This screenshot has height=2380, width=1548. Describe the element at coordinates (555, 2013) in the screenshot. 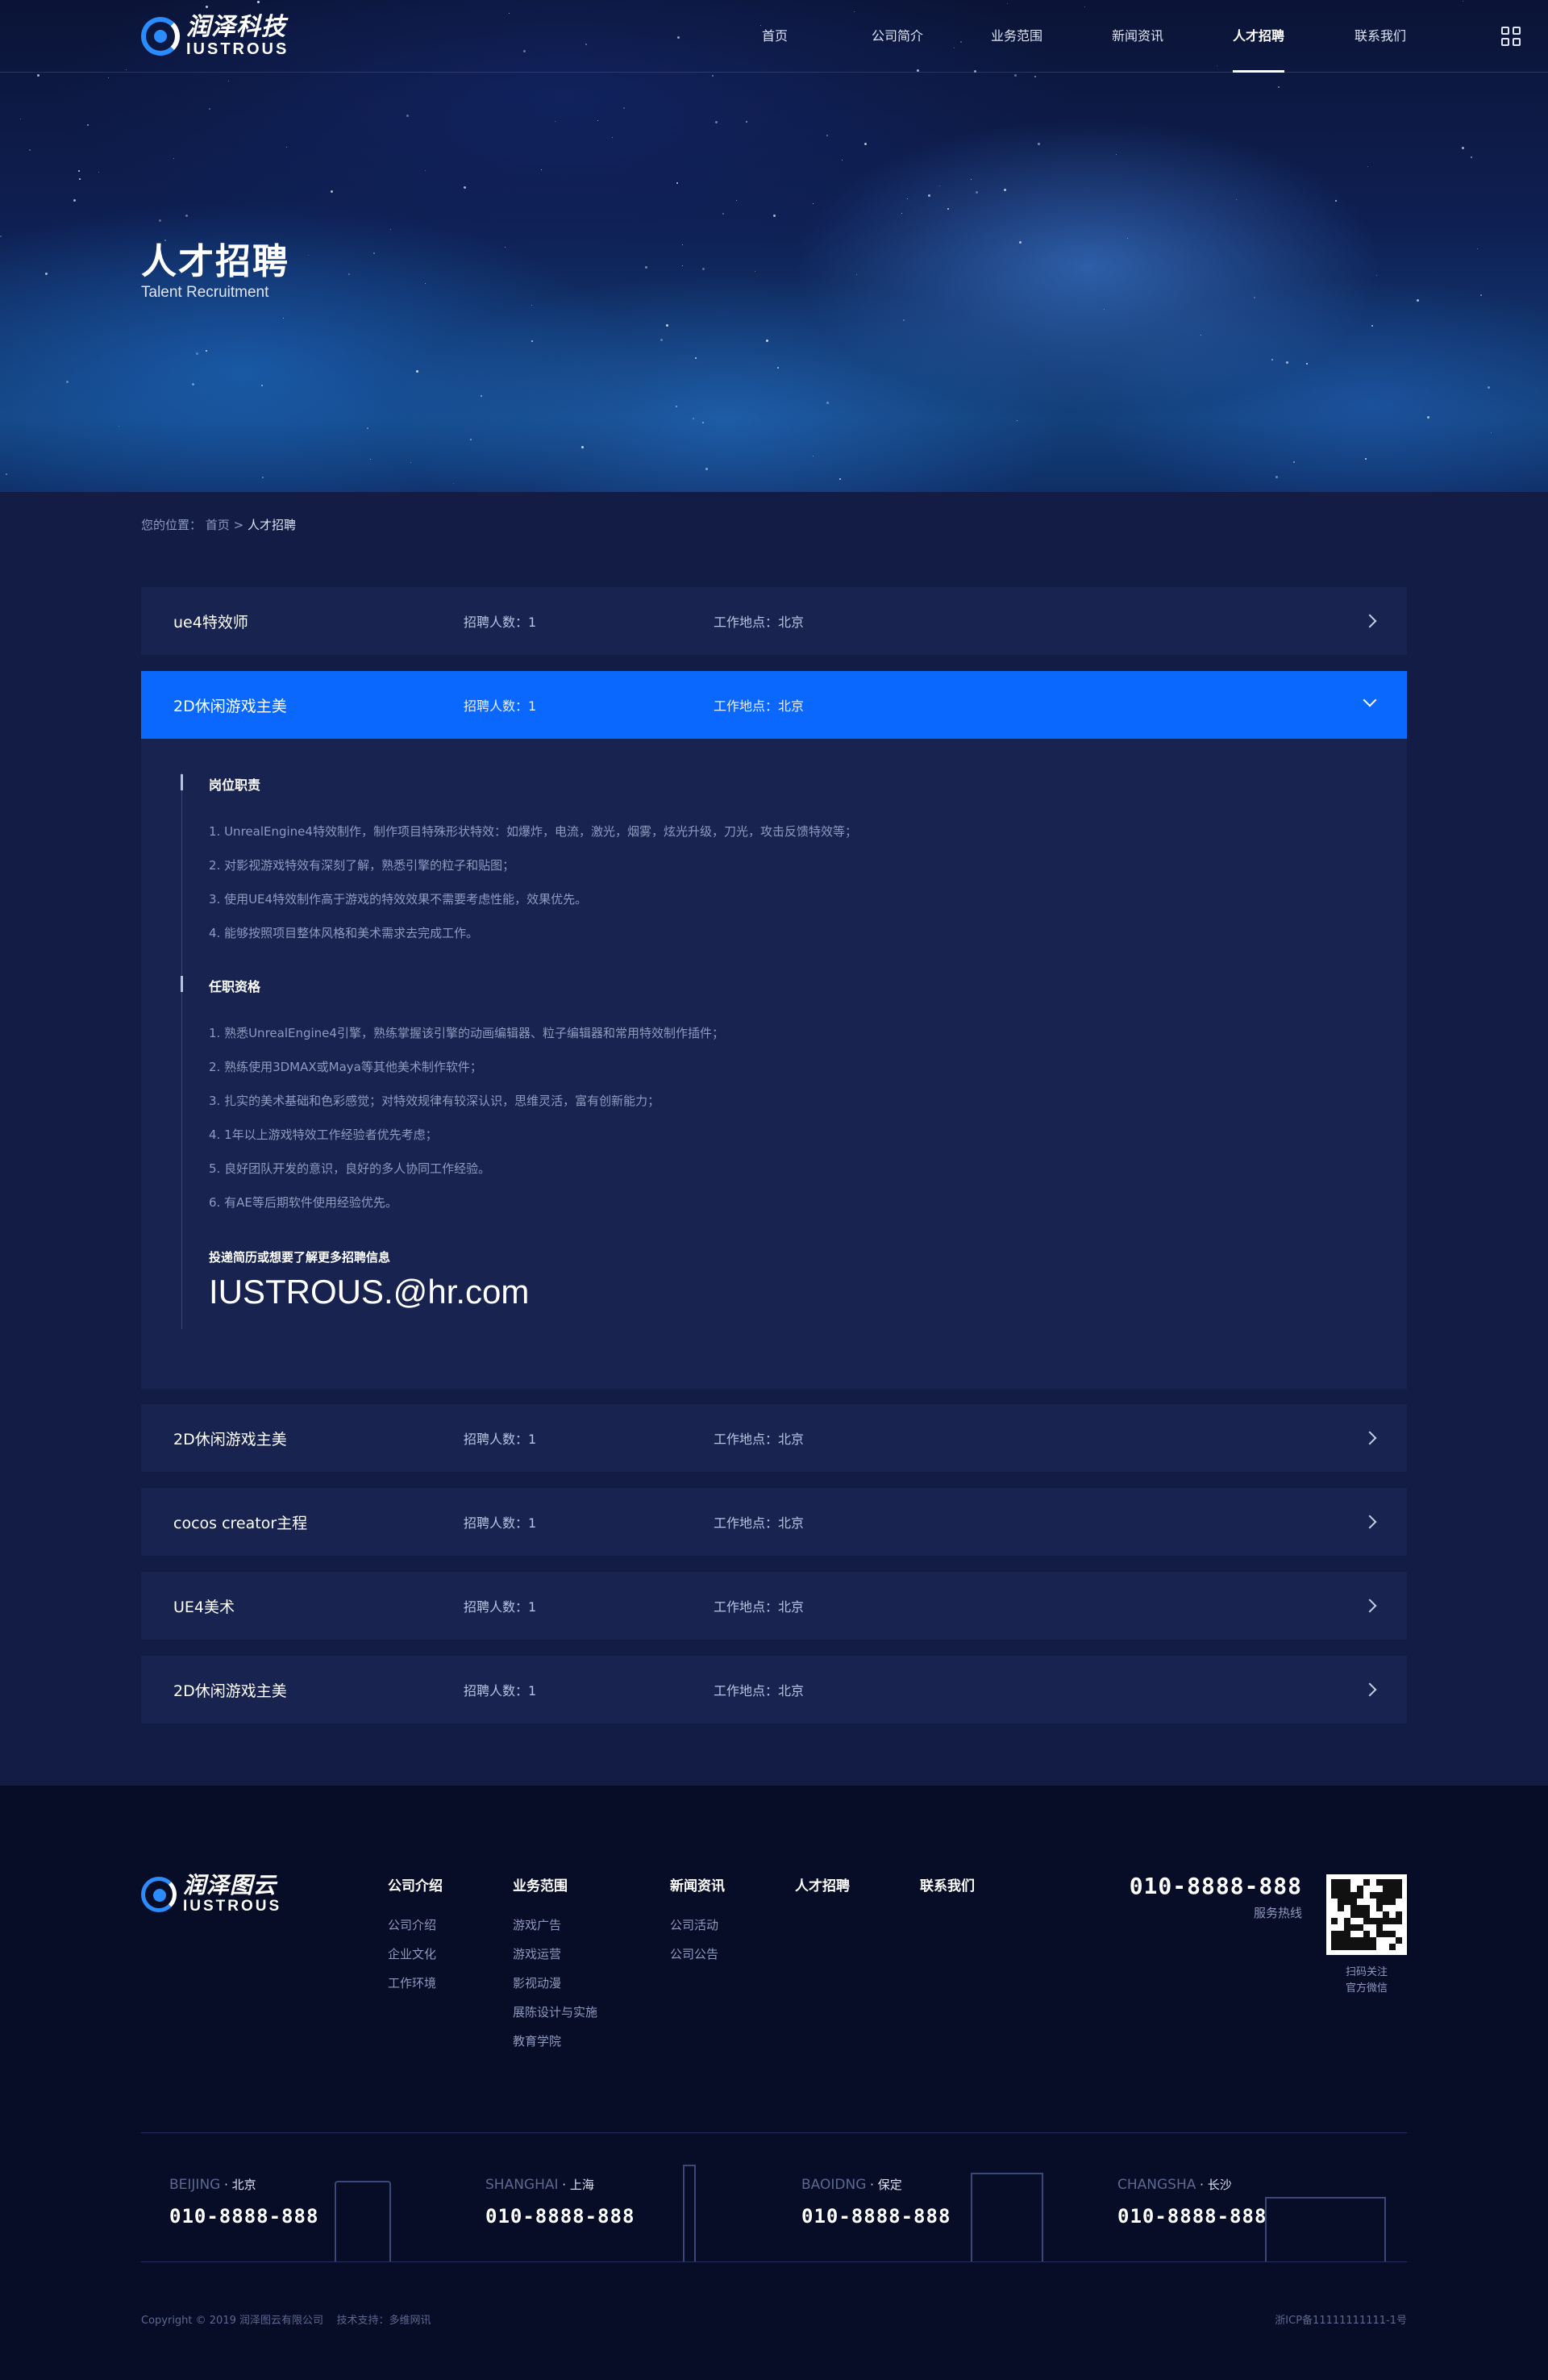

I see `footer-link: 展陈设计与实施` at that location.